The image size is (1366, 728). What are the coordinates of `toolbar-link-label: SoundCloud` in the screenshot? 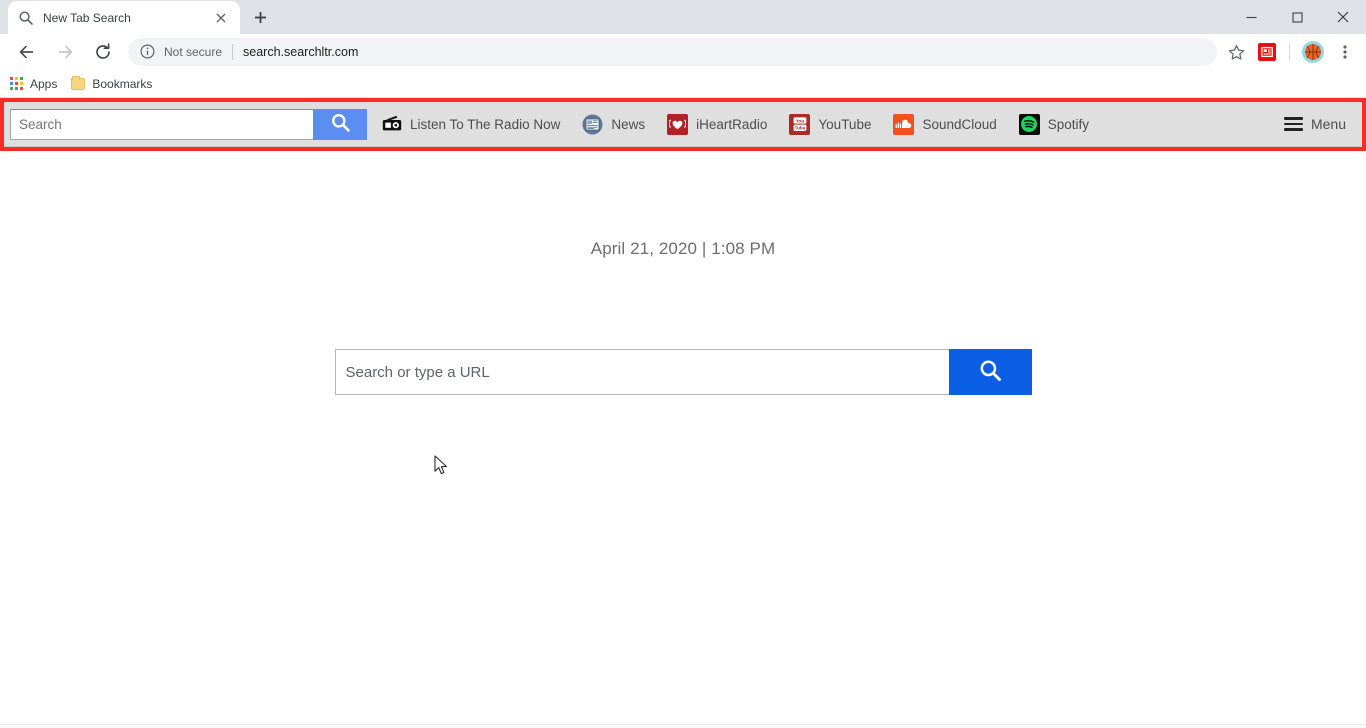 It's located at (959, 124).